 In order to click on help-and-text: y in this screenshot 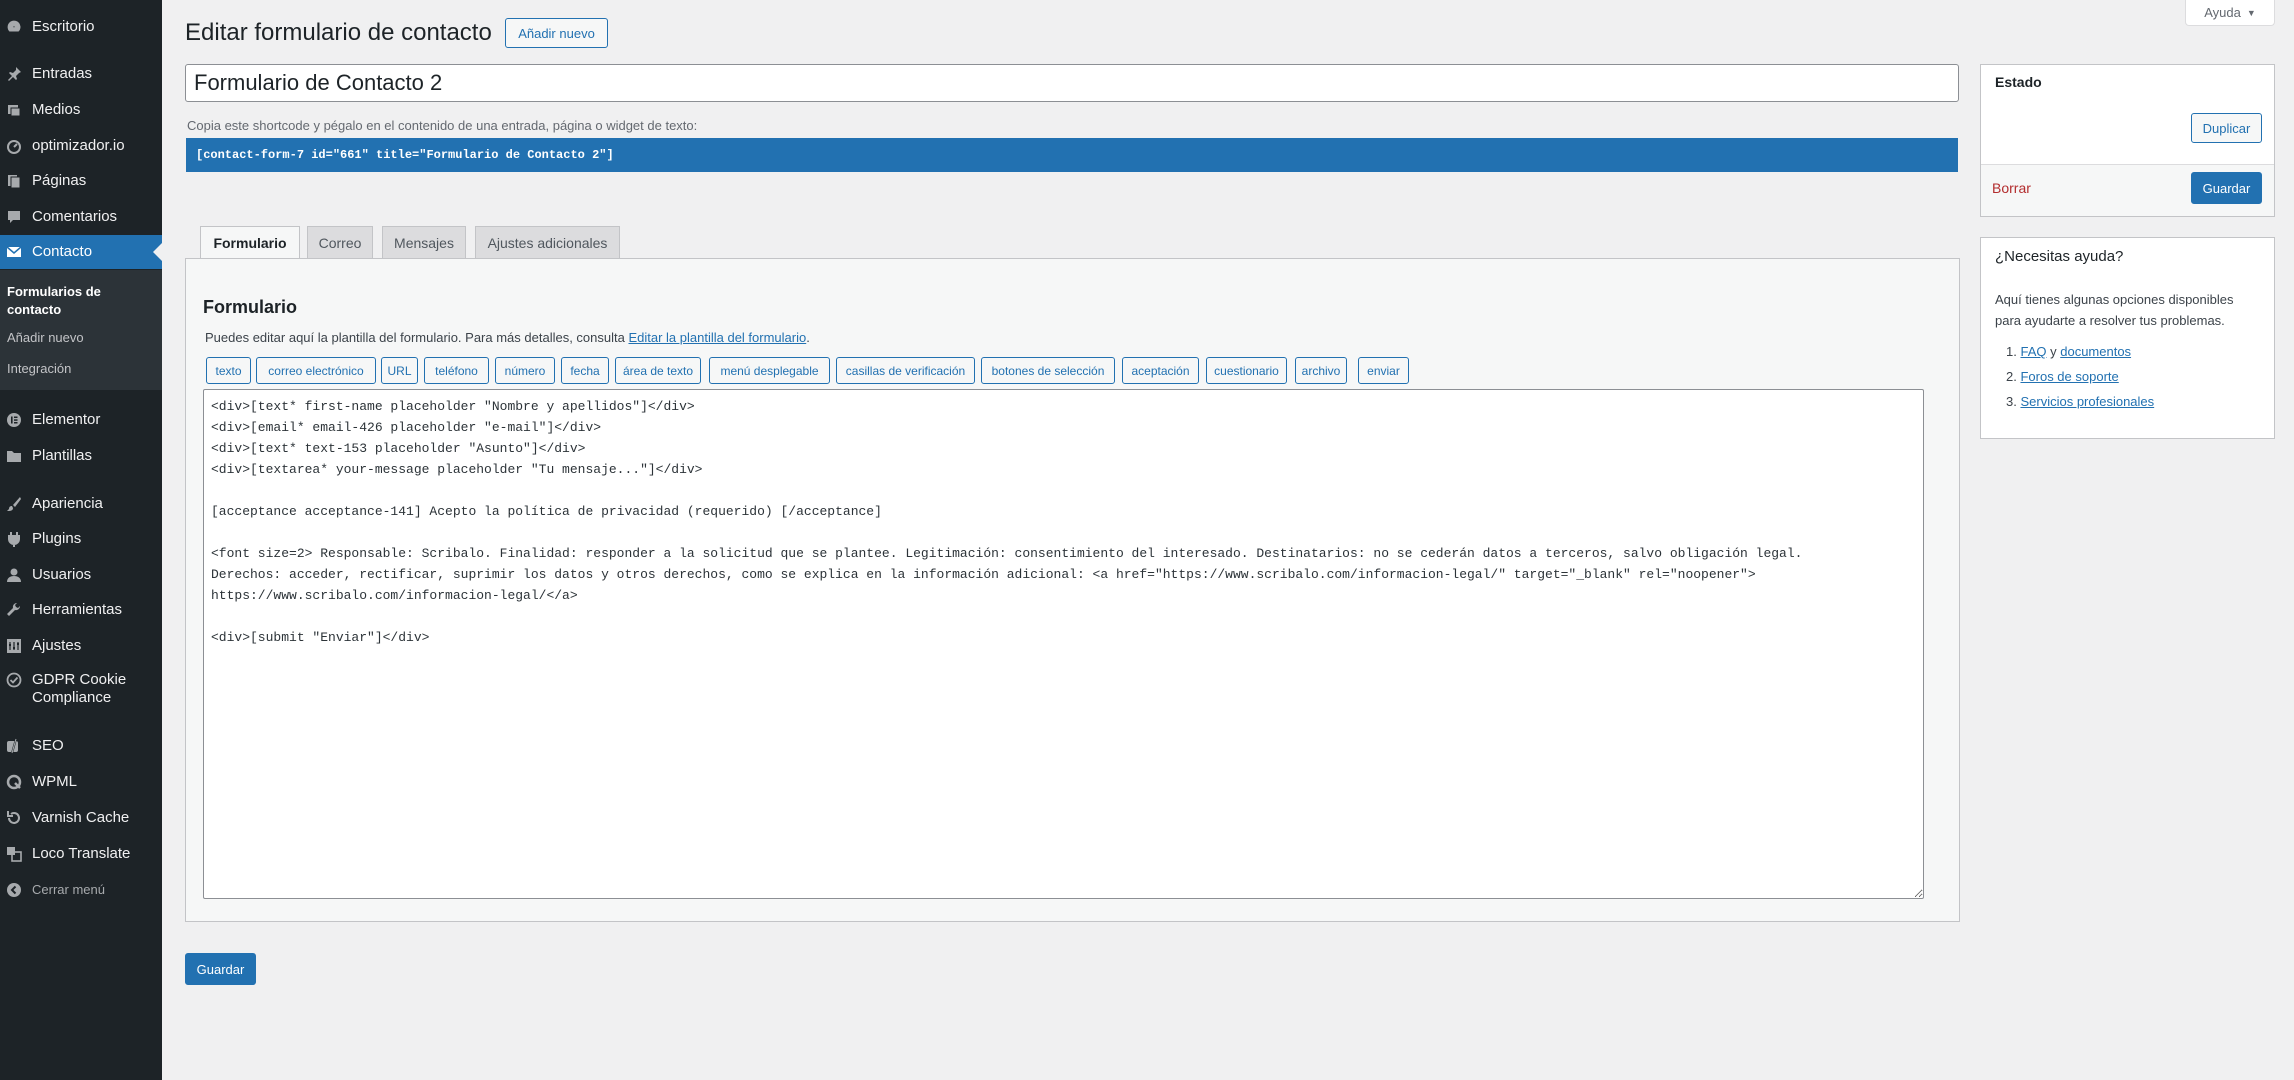, I will do `click(2053, 351)`.